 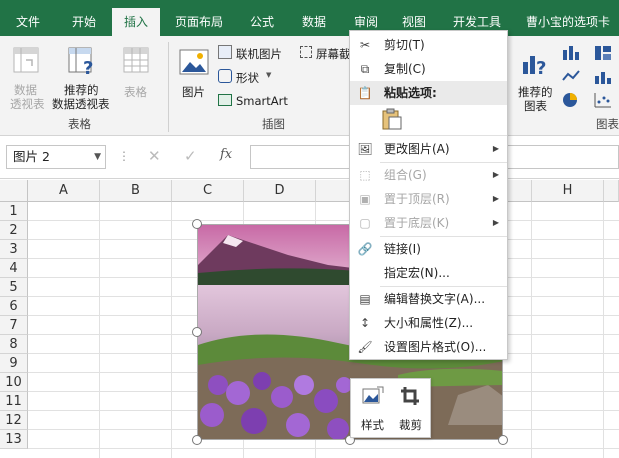 What do you see at coordinates (97, 157) in the screenshot?
I see `name-box-dropdown-icon: ▼` at bounding box center [97, 157].